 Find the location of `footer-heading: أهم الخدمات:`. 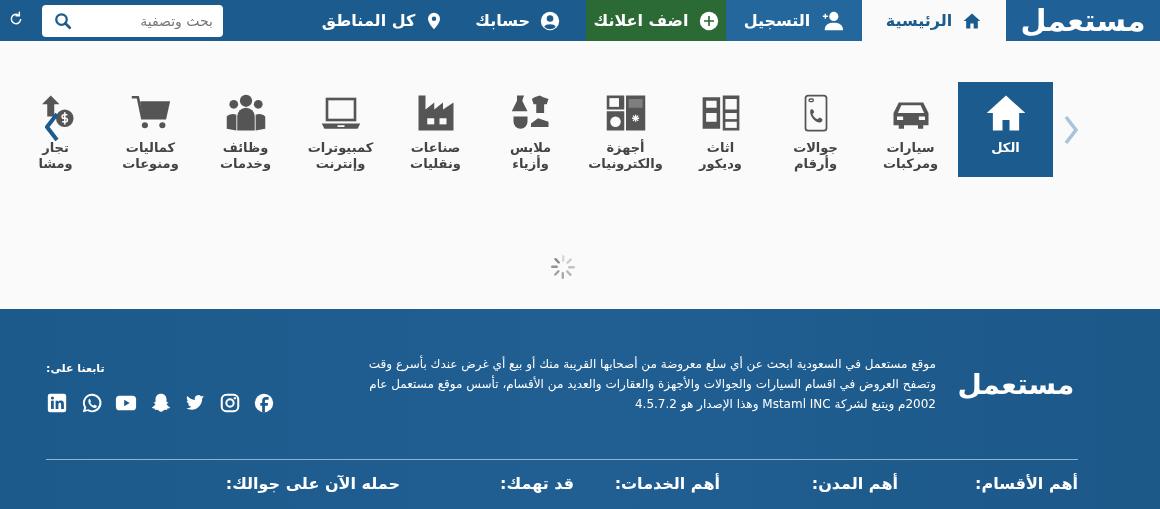

footer-heading: أهم الخدمات: is located at coordinates (666, 483).